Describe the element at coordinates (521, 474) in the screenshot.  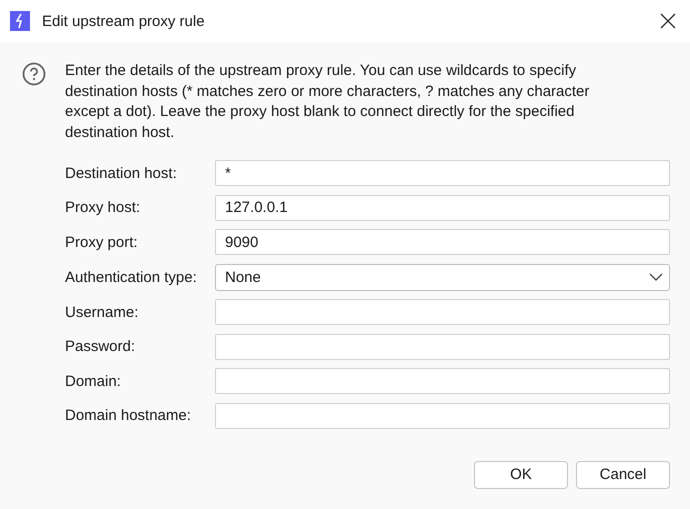
I see `dialog-button: OK` at that location.